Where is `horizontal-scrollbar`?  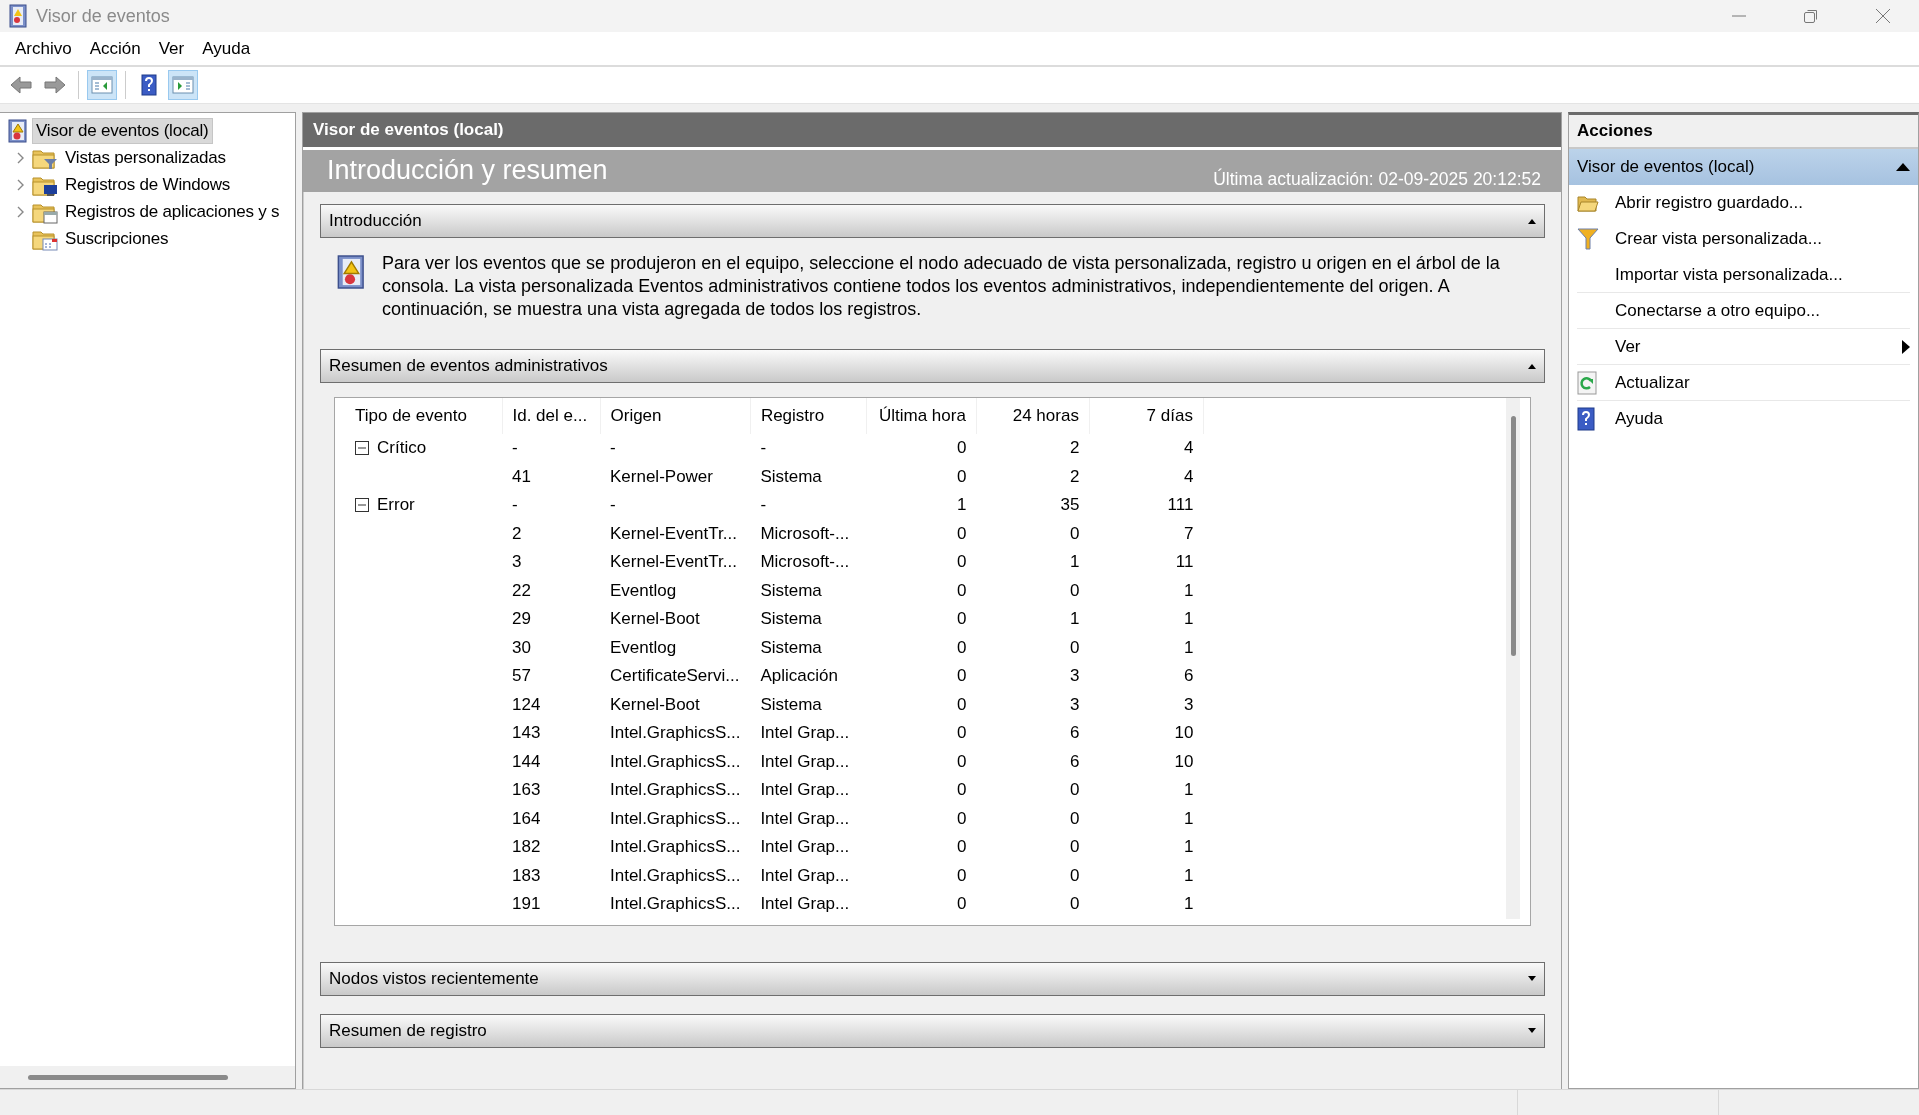 horizontal-scrollbar is located at coordinates (128, 1077).